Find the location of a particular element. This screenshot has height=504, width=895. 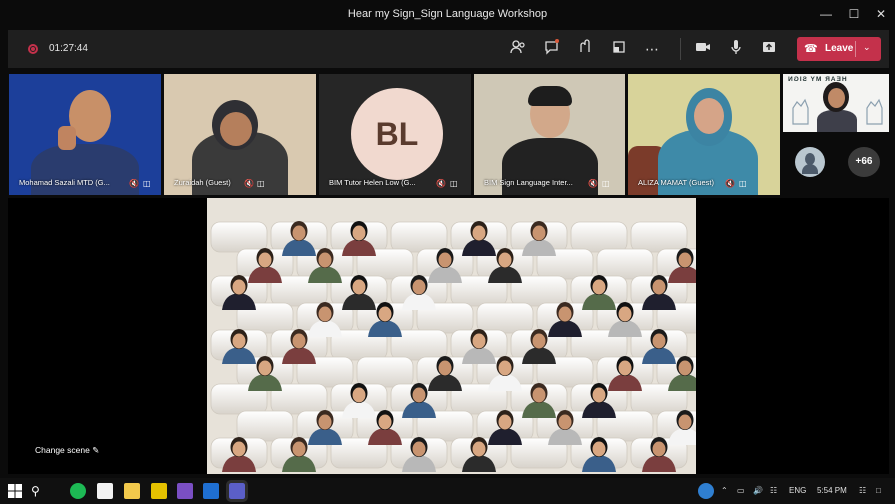

sticky-notes-icon is located at coordinates (159, 491).